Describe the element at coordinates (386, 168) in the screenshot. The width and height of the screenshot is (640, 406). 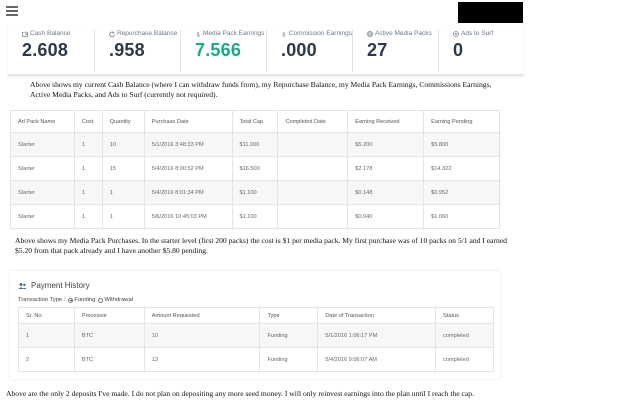
I see `table-cell: $2.178` at that location.